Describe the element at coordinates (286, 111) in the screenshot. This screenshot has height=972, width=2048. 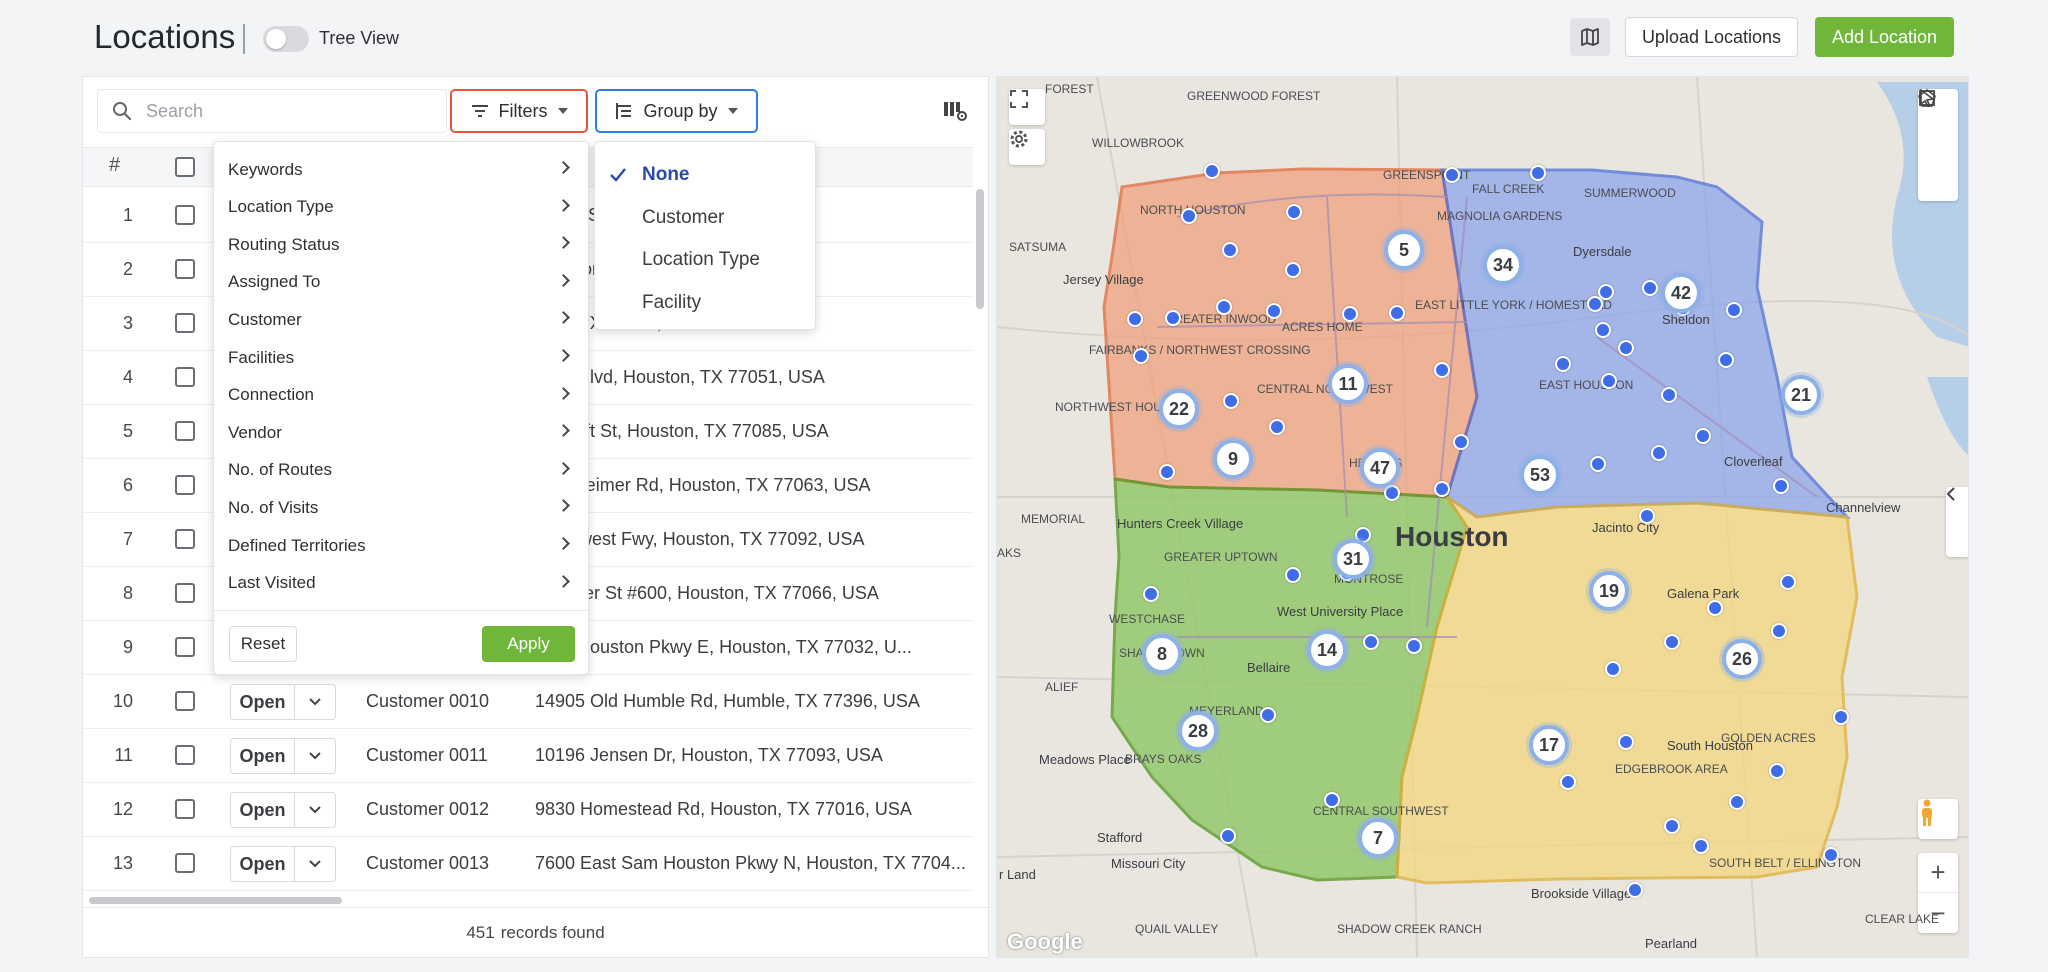
I see `search-input` at that location.